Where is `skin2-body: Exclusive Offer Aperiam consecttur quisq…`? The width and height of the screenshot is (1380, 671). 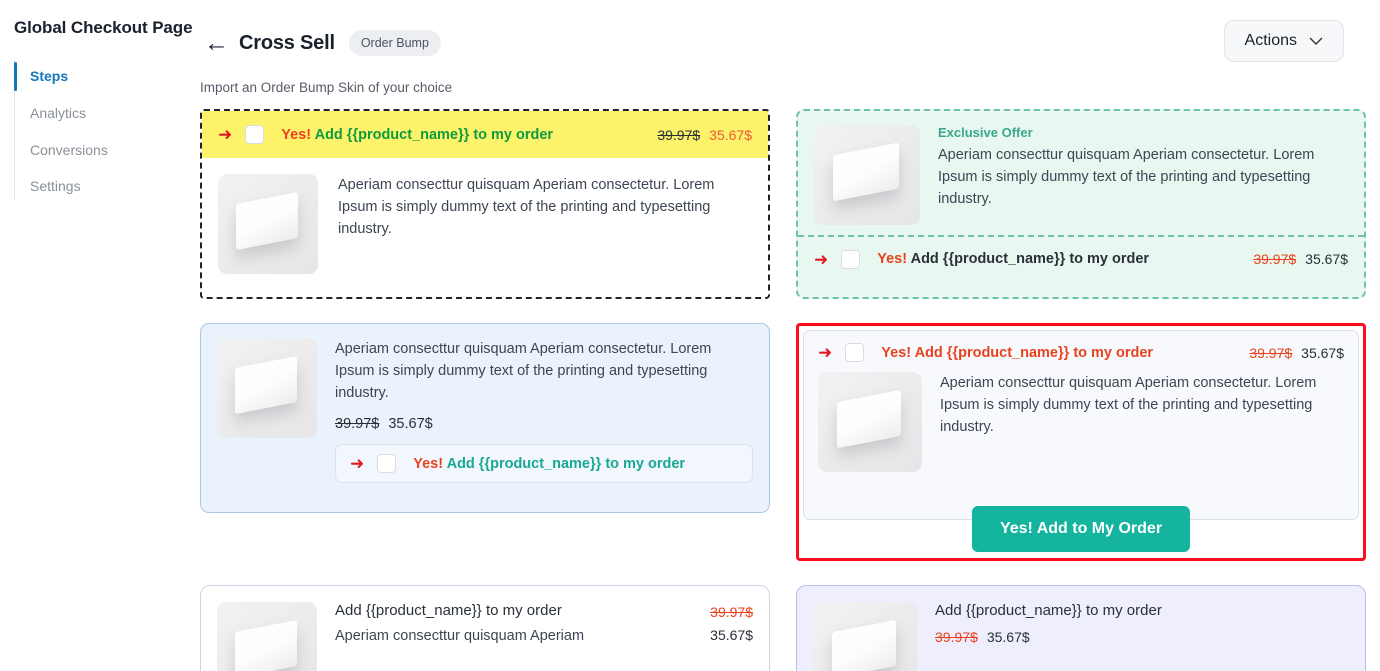 skin2-body: Exclusive Offer Aperiam consecttur quisq… is located at coordinates (1081, 173).